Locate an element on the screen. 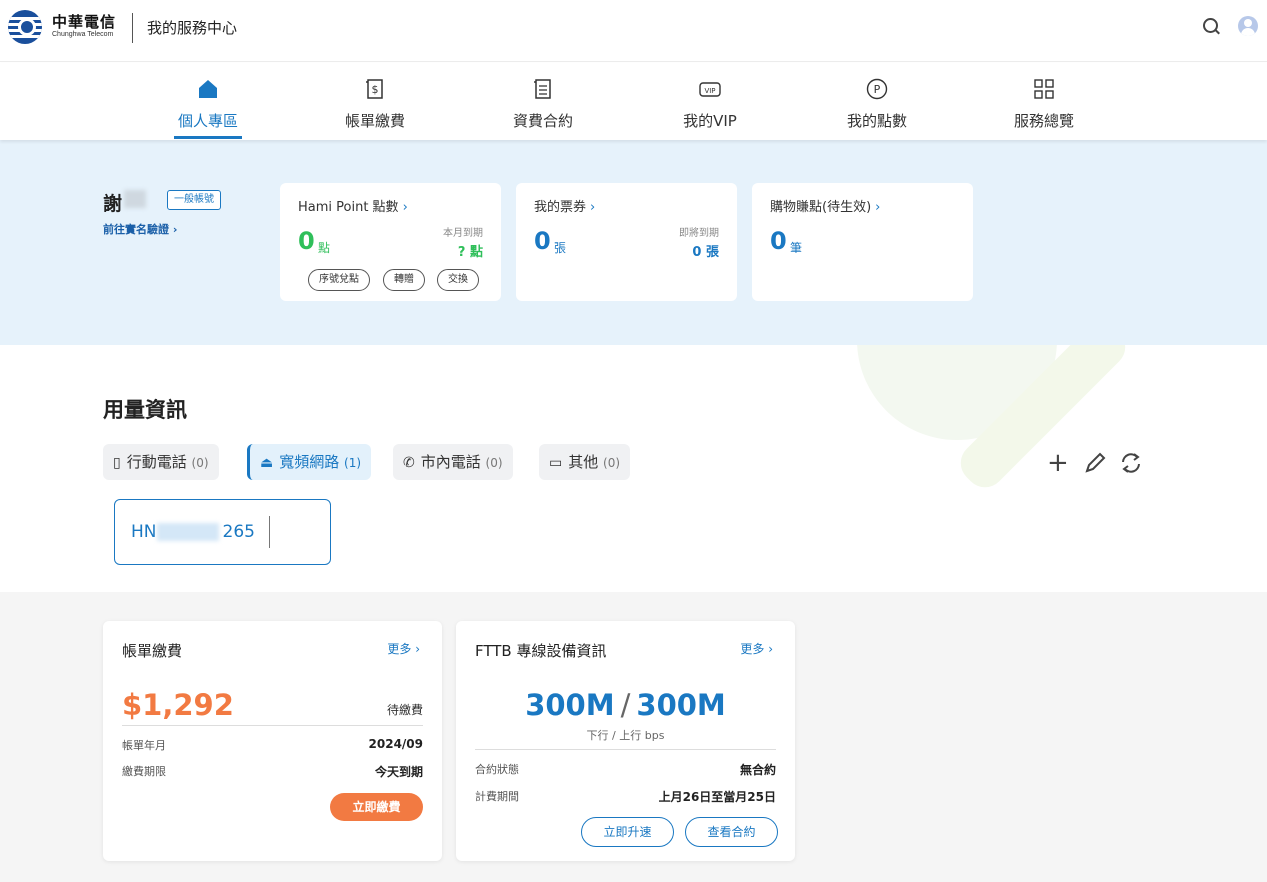 The height and width of the screenshot is (882, 1267). tickets-title: 我的票券 › is located at coordinates (564, 205).